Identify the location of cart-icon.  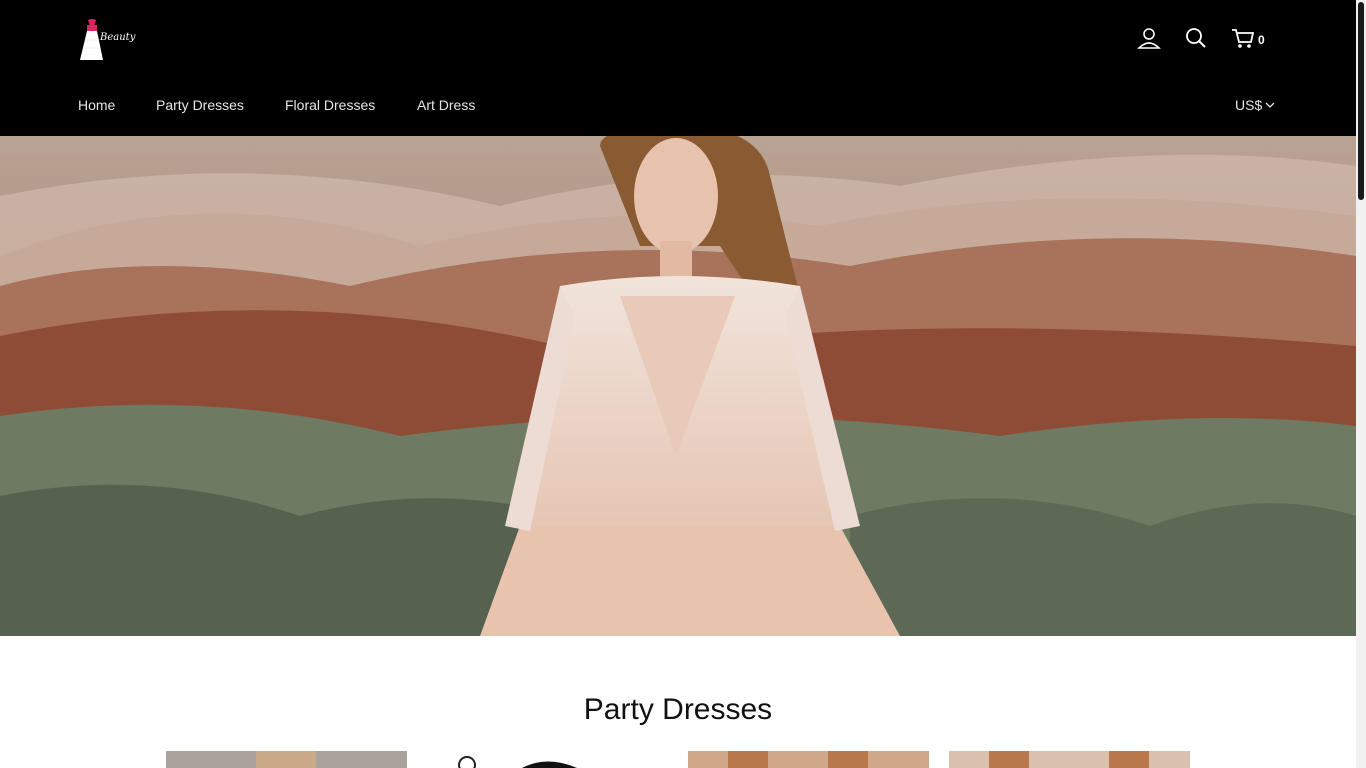
(1243, 38).